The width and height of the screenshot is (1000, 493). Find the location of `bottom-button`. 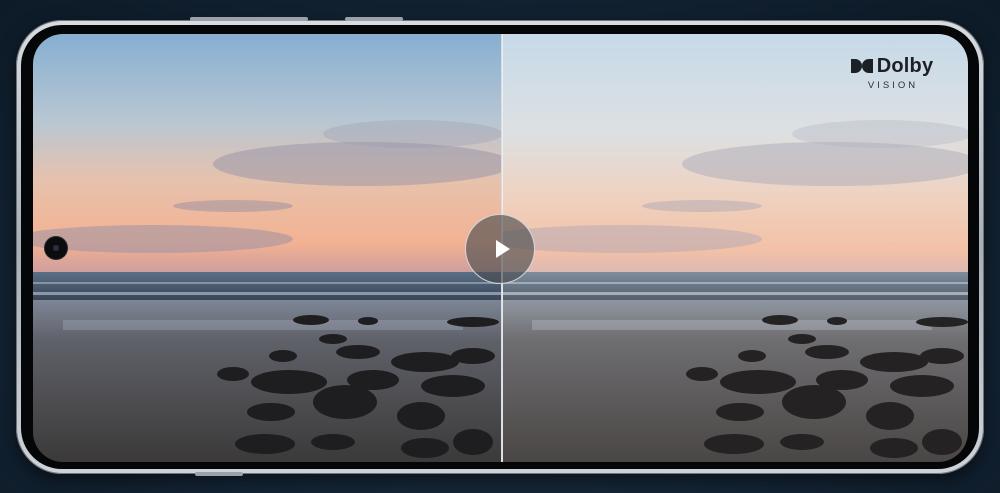

bottom-button is located at coordinates (219, 474).